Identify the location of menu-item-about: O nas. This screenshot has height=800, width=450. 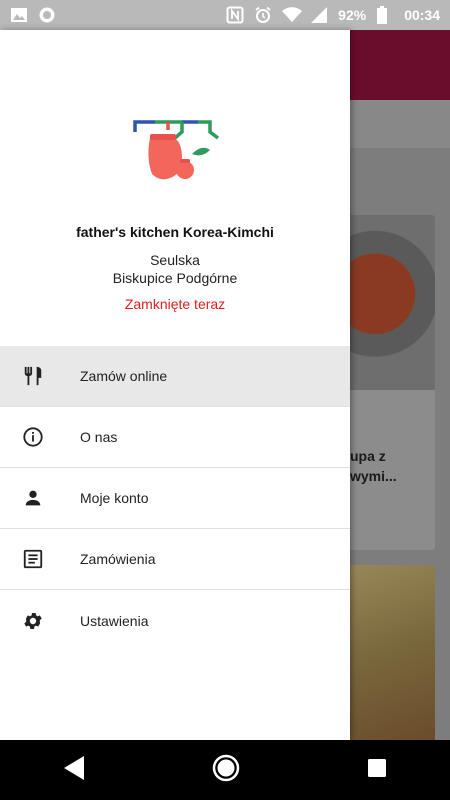
(175, 437).